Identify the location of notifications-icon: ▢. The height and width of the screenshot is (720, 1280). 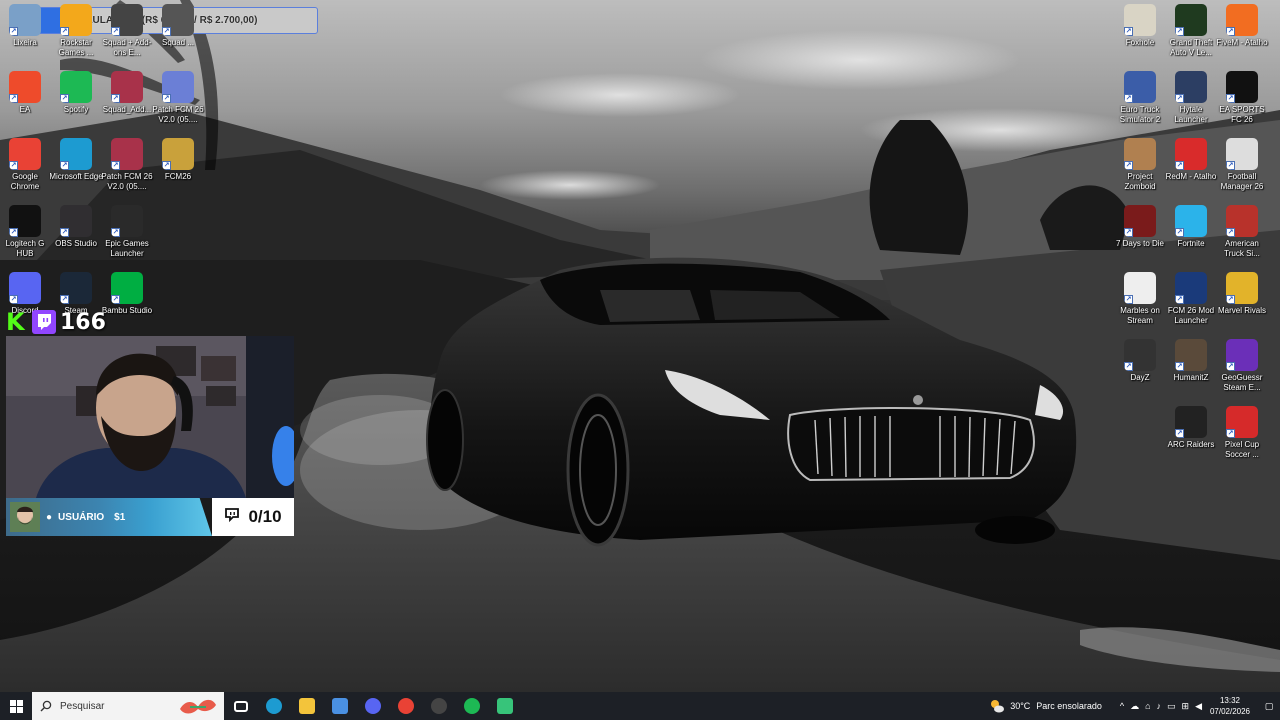
(1269, 706).